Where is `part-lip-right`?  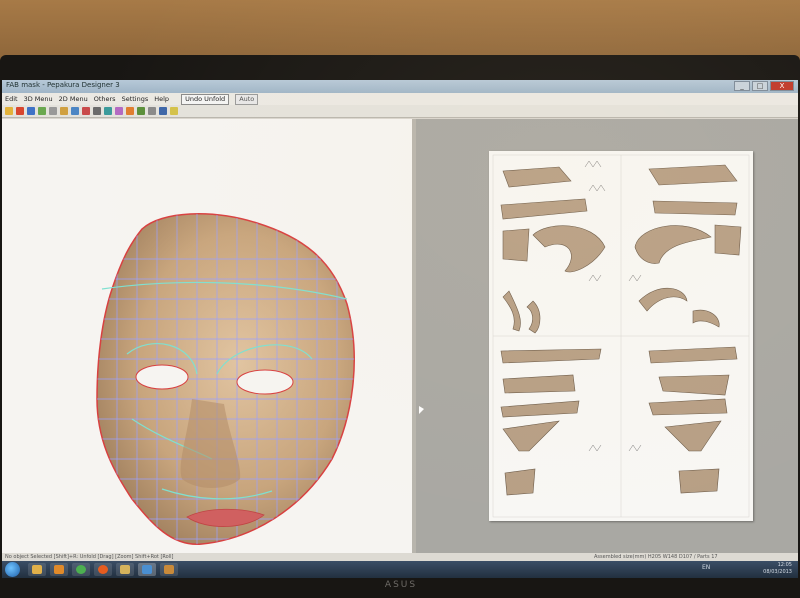 part-lip-right is located at coordinates (699, 481).